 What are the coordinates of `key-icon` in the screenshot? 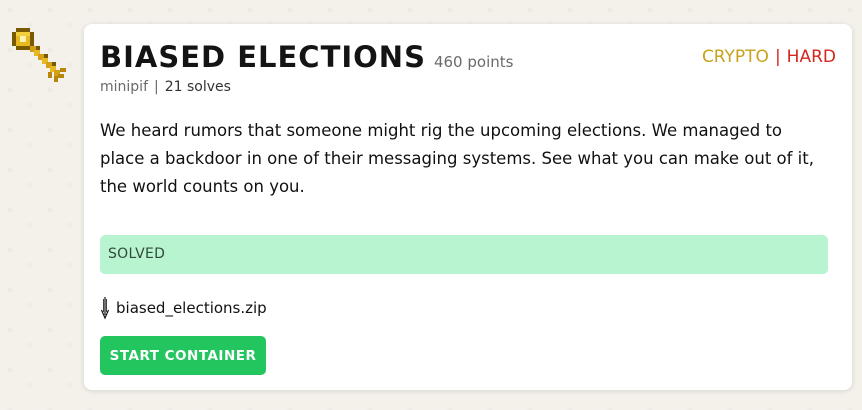 It's located at (39, 55).